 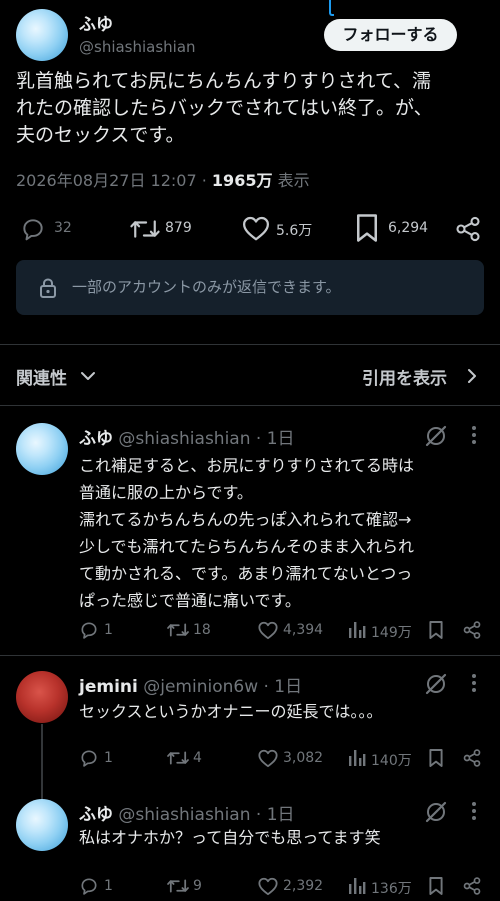 What do you see at coordinates (404, 379) in the screenshot?
I see `show-quotes-label: 引用を表示` at bounding box center [404, 379].